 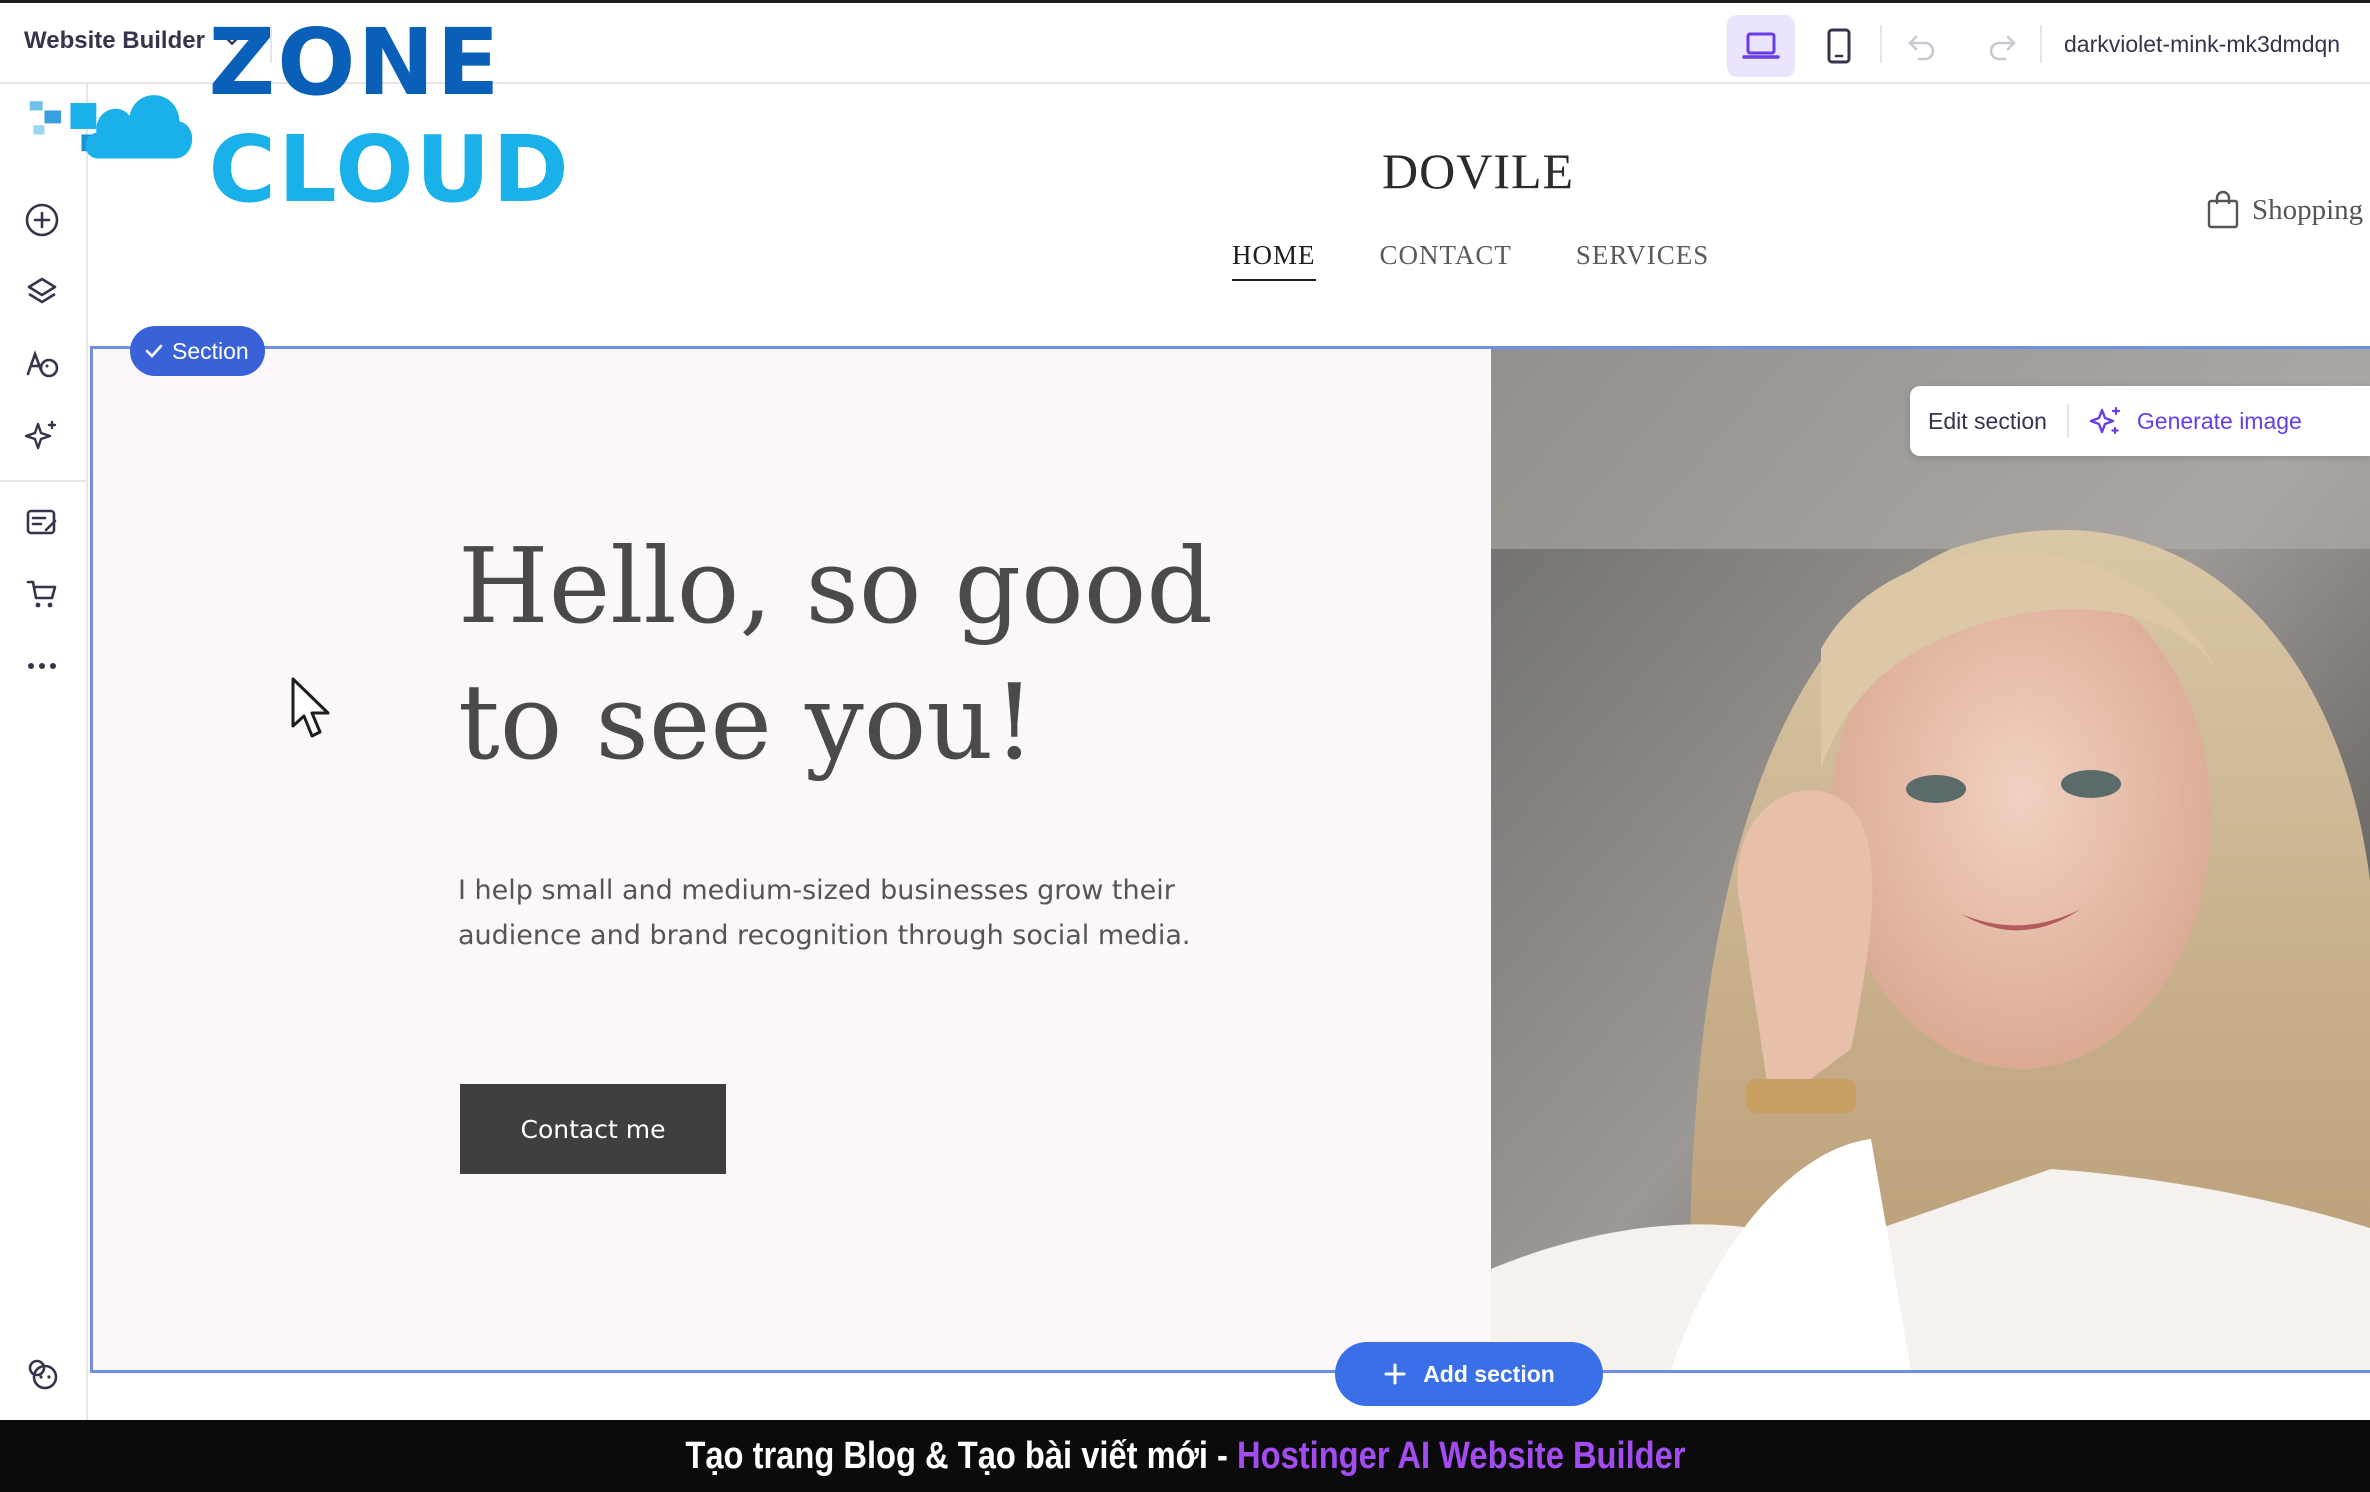 I want to click on site-domain: darkviolet-mink-mk3dmdqn, so click(x=2217, y=44).